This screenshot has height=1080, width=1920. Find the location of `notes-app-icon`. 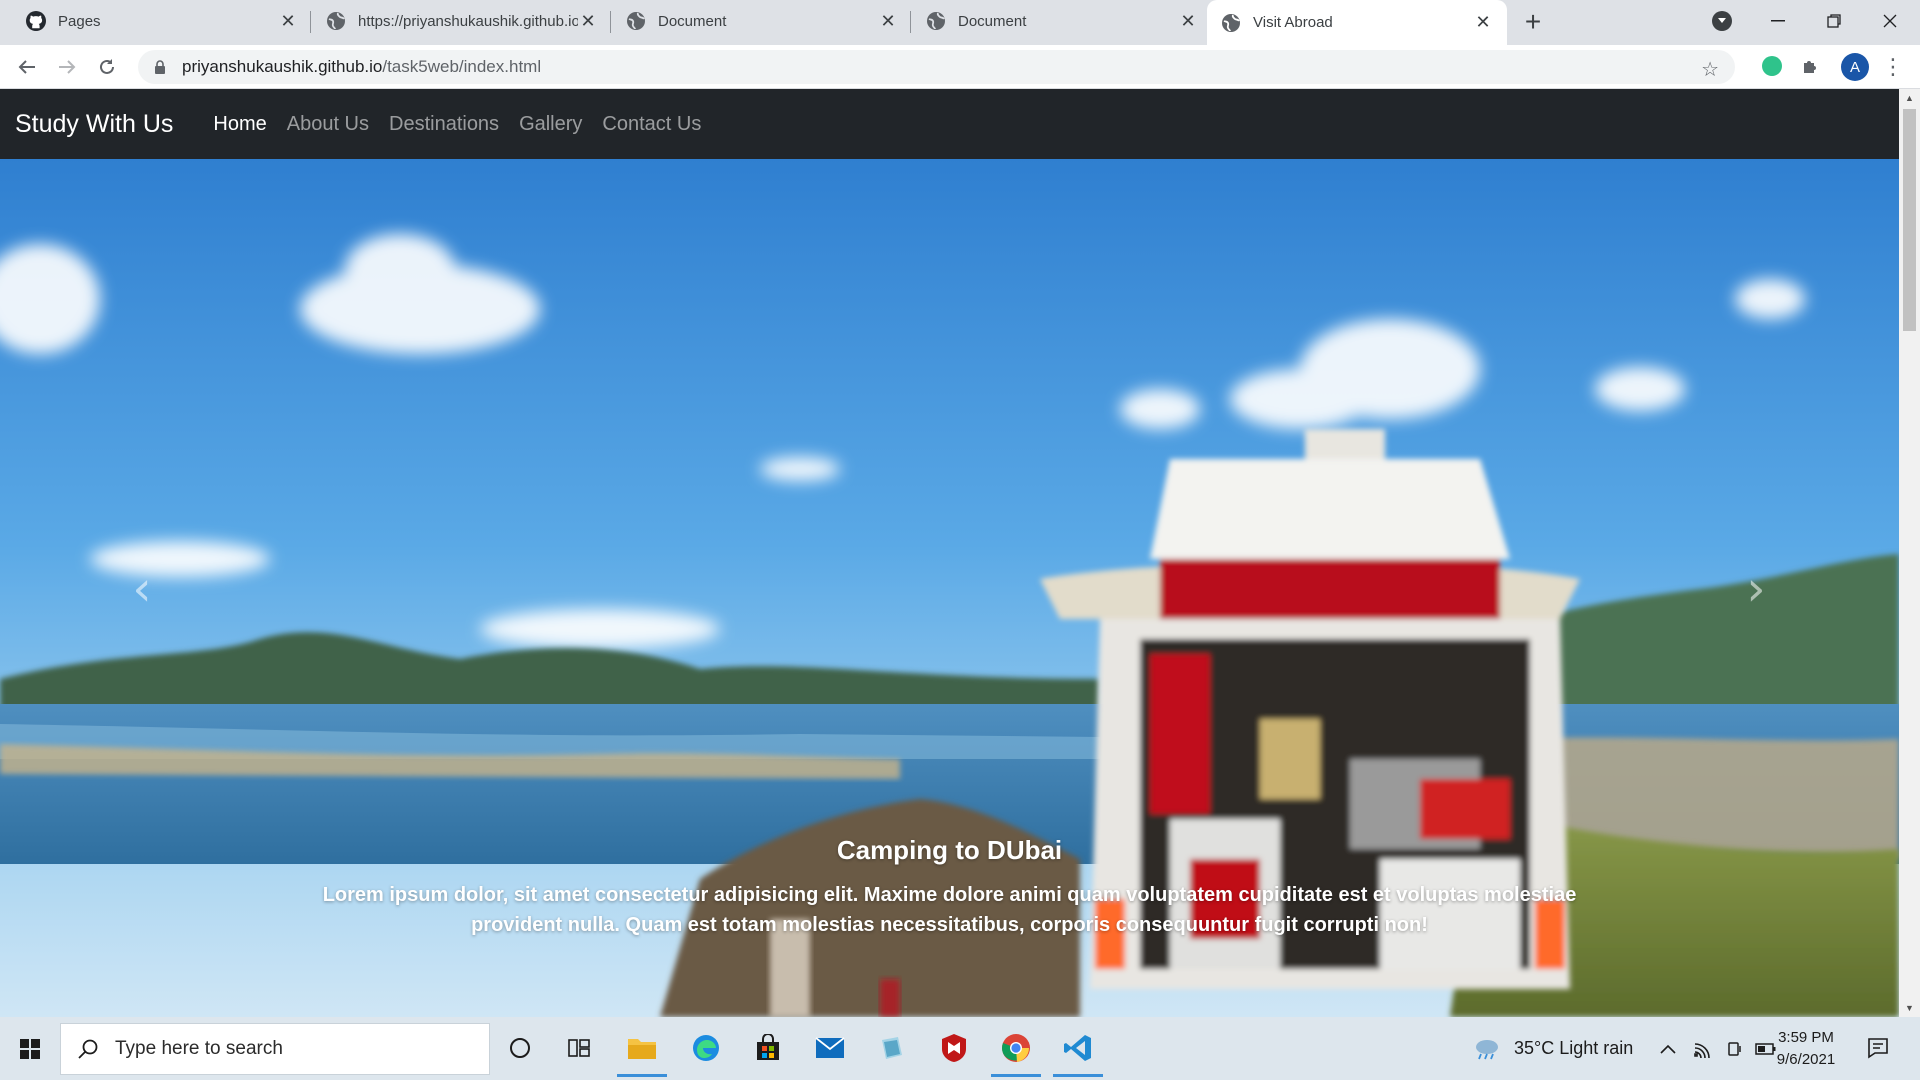

notes-app-icon is located at coordinates (892, 1048).